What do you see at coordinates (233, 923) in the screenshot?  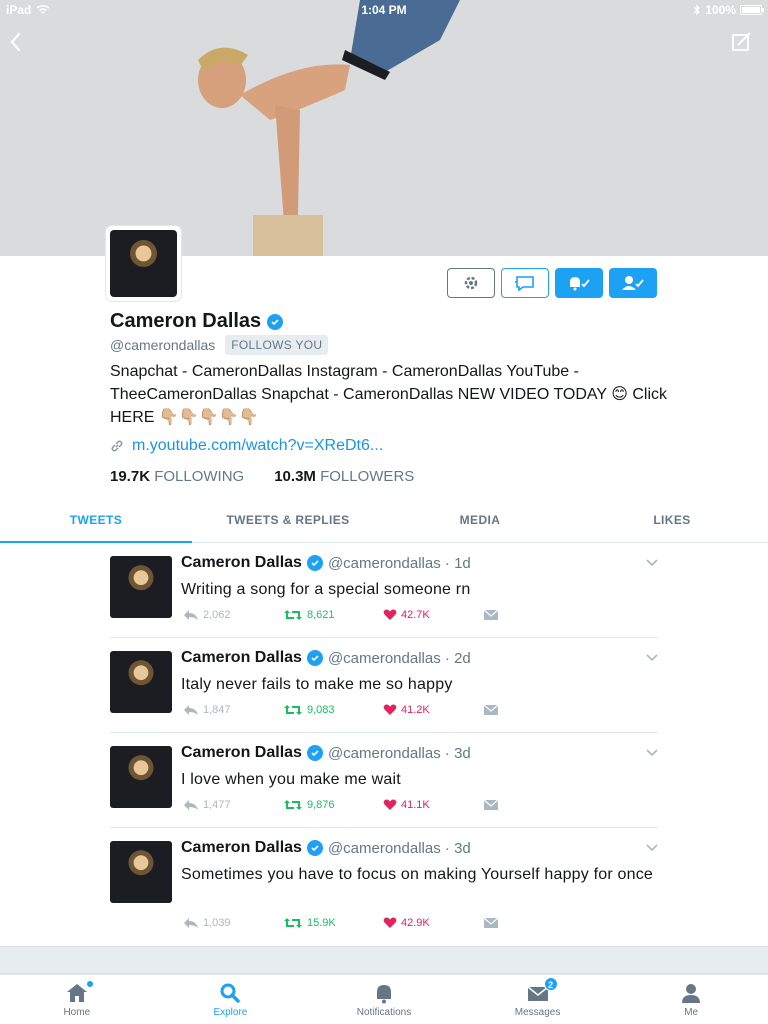 I see `reply-button: 1,039` at bounding box center [233, 923].